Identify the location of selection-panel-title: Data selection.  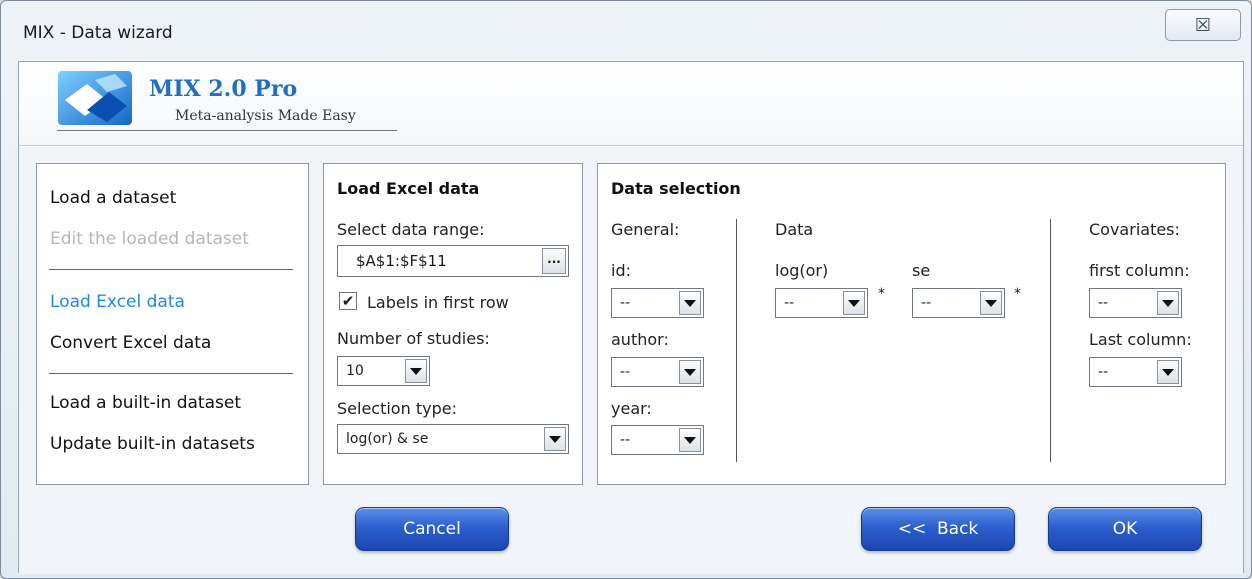
(676, 188).